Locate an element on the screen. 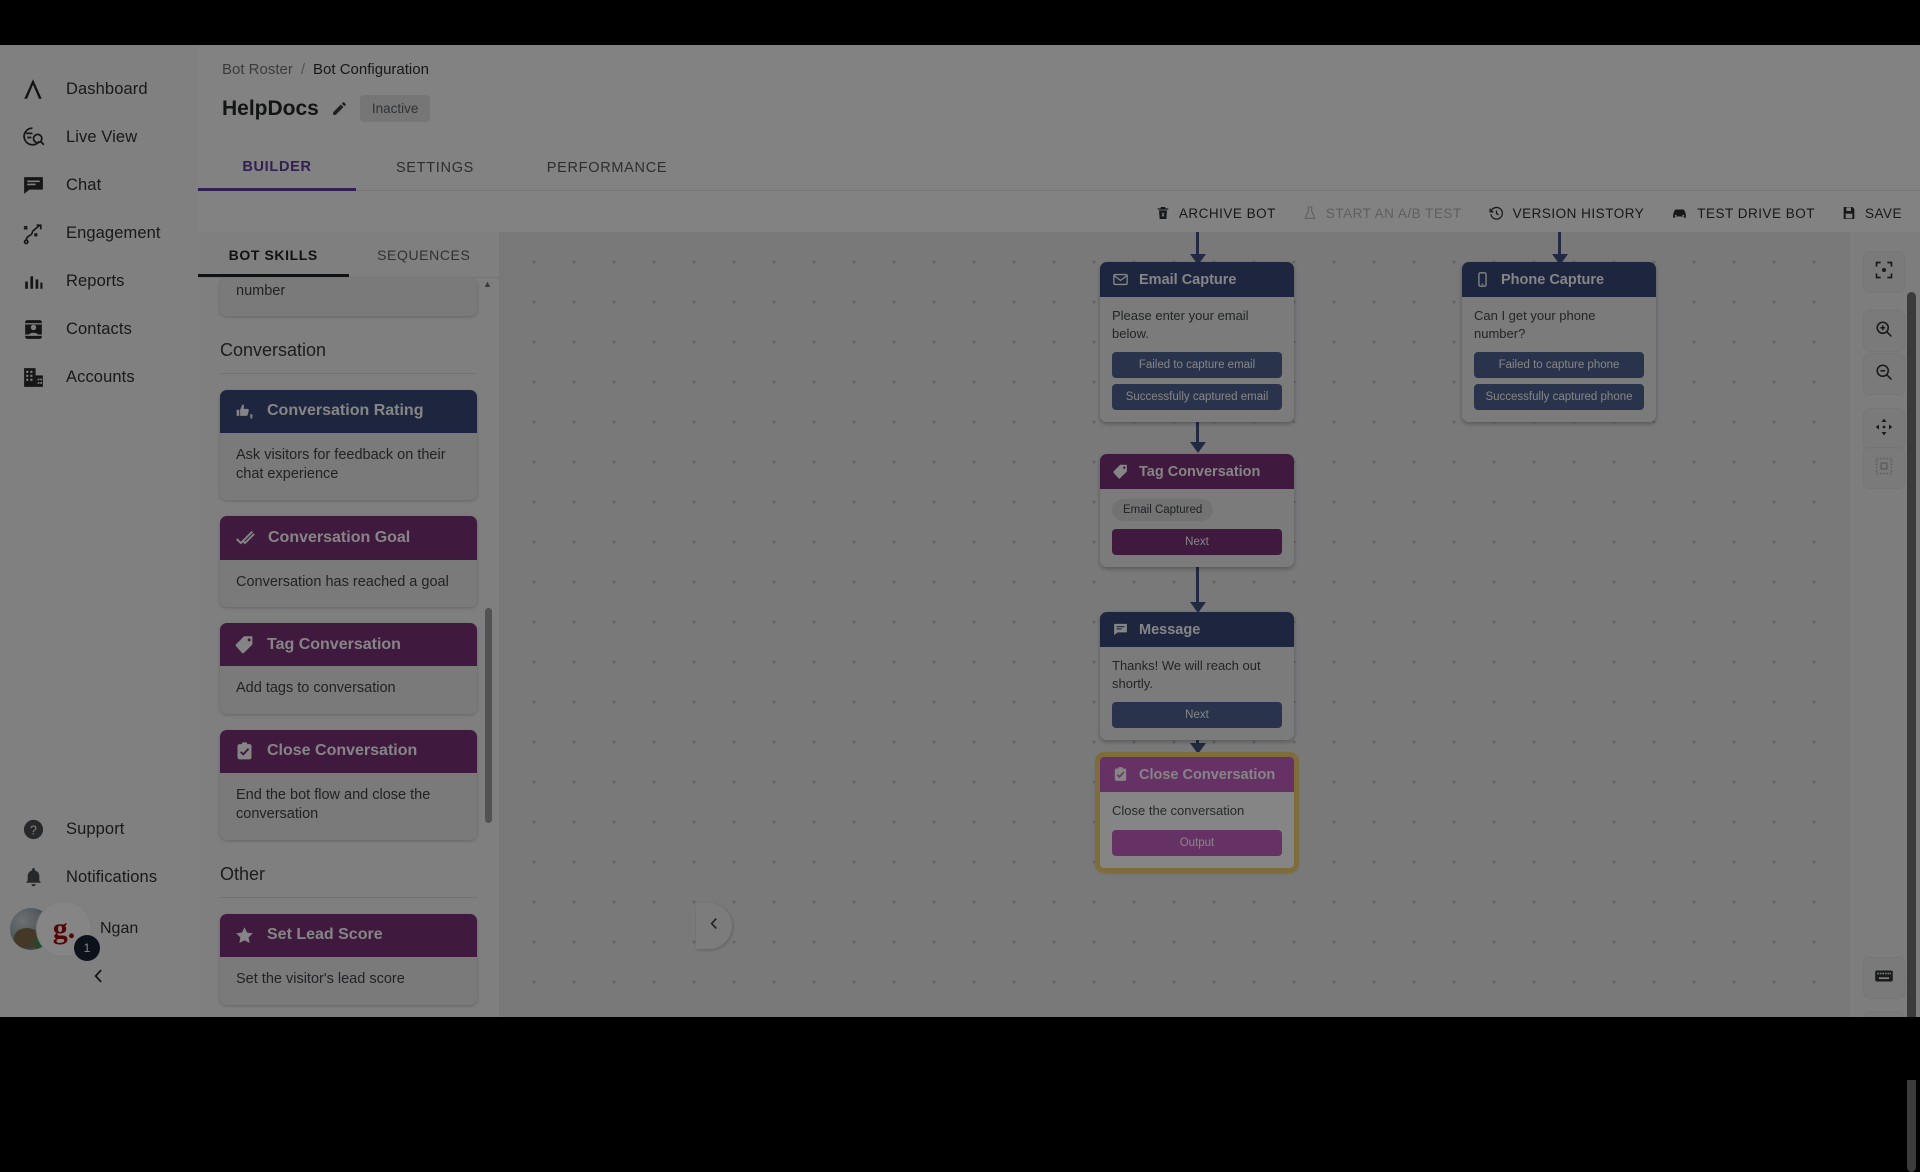 Image resolution: width=1920 pixels, height=1172 pixels. arrow-email-to-tag is located at coordinates (1198, 447).